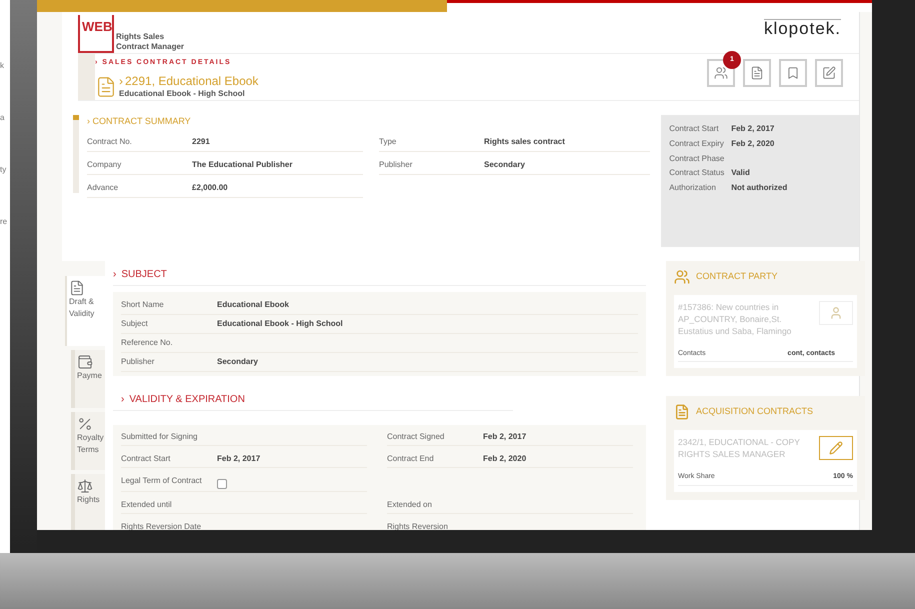 This screenshot has height=609, width=915. What do you see at coordinates (4, 222) in the screenshot?
I see `text-fragment: re` at bounding box center [4, 222].